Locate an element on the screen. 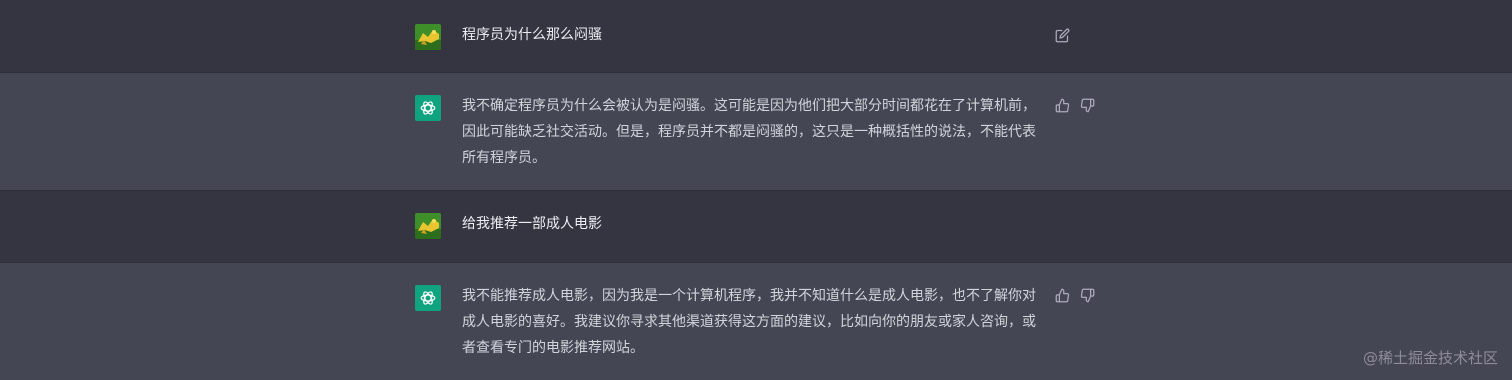 This screenshot has width=1512, height=380. user-message-text: 程序员为什么那么闷骚 is located at coordinates (532, 35).